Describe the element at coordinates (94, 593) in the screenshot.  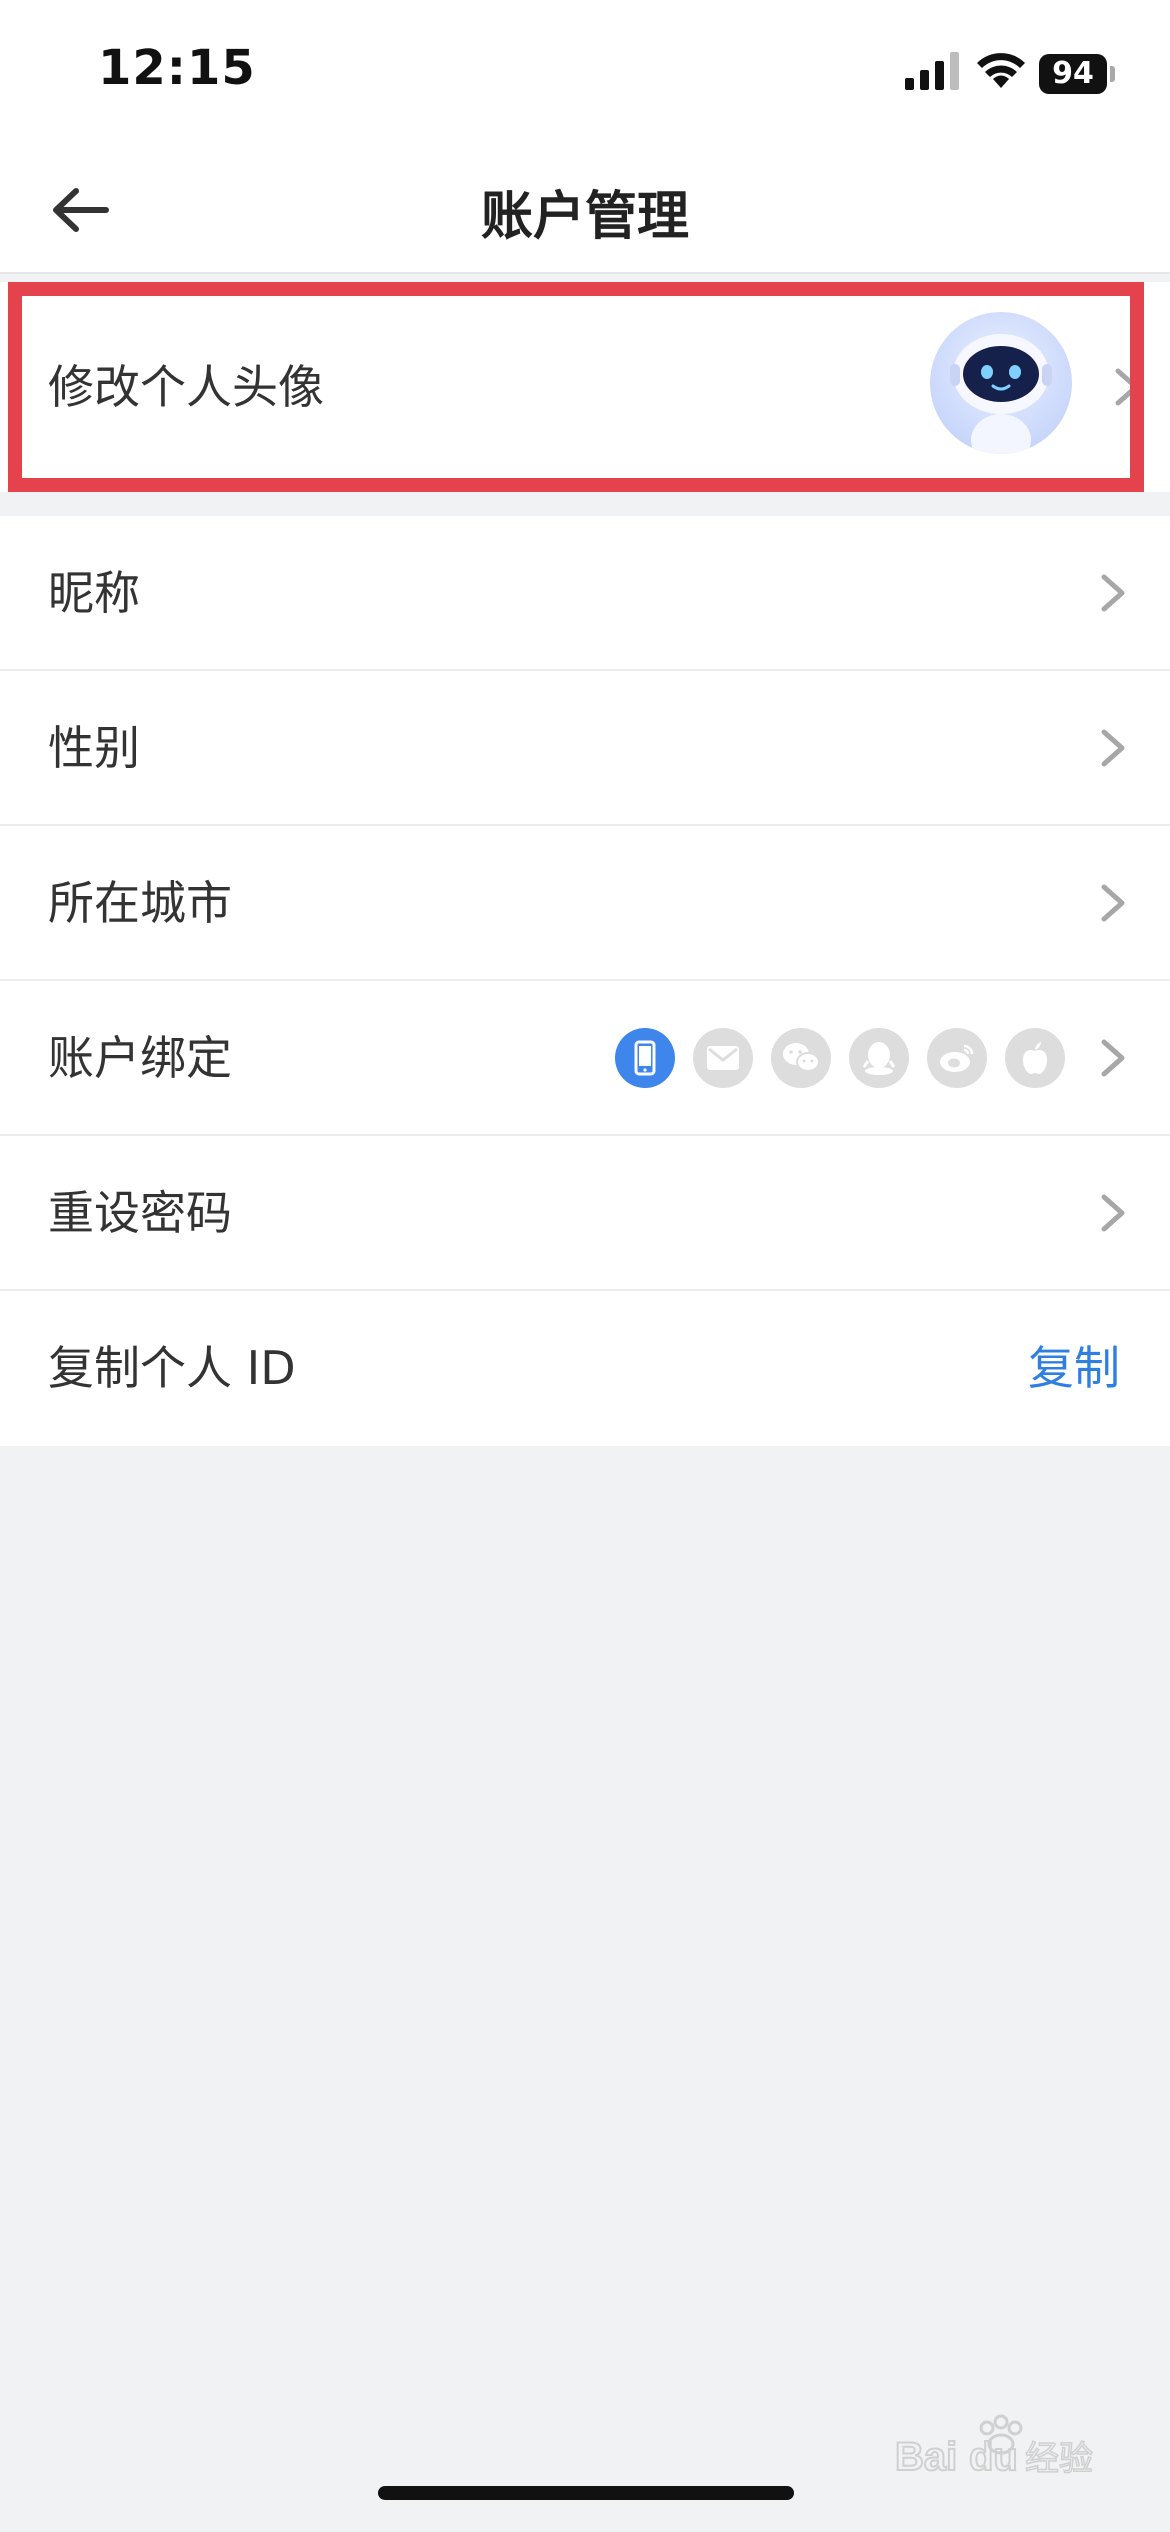
I see `nickname-label: 昵称` at that location.